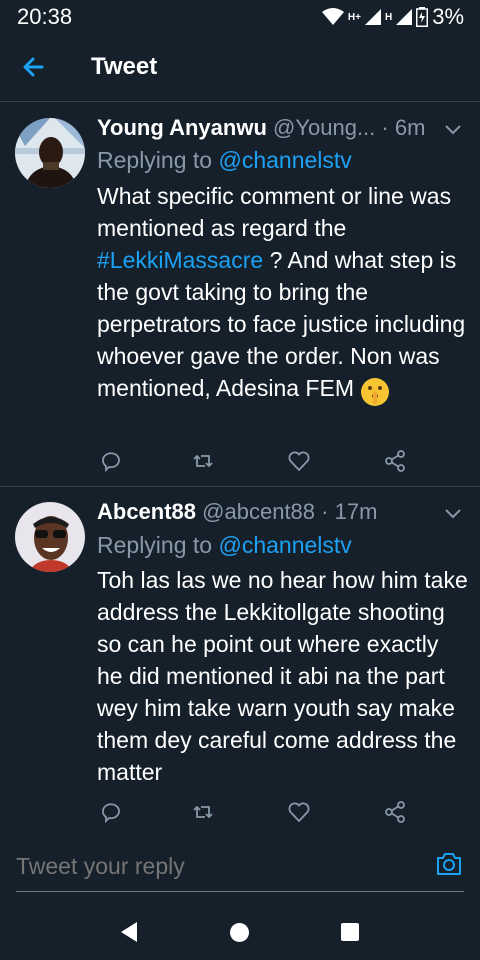  What do you see at coordinates (191, 866) in the screenshot?
I see `reply-input` at bounding box center [191, 866].